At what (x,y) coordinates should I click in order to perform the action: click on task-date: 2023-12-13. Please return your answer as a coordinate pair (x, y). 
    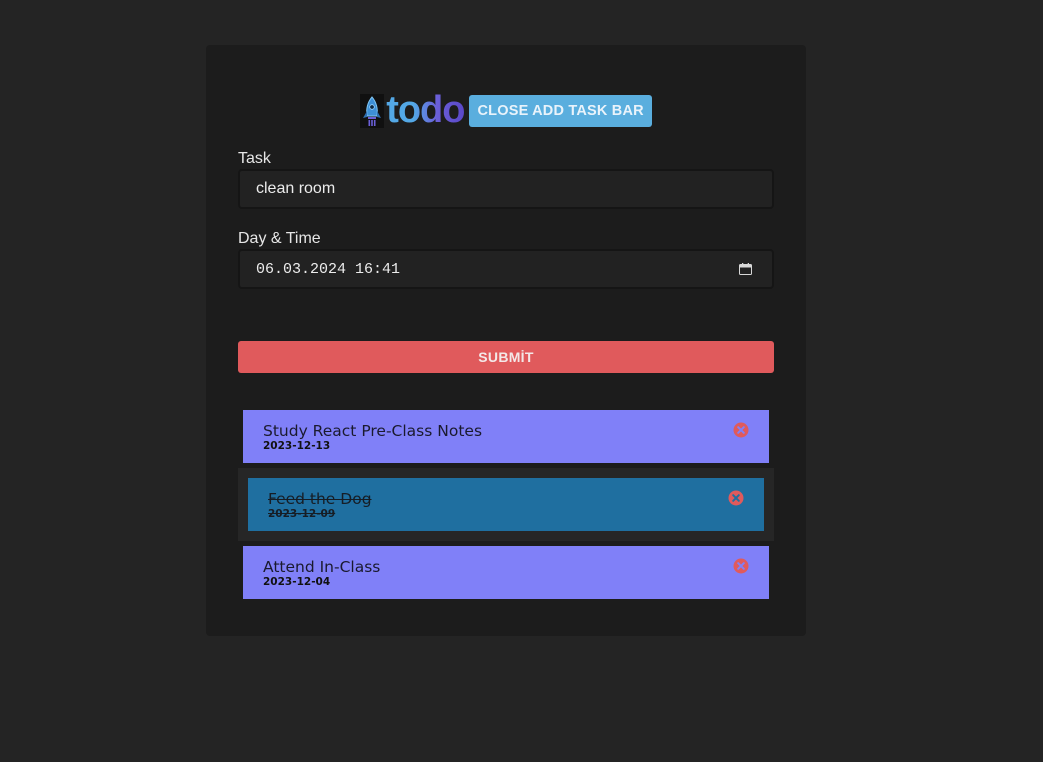
    Looking at the image, I should click on (297, 446).